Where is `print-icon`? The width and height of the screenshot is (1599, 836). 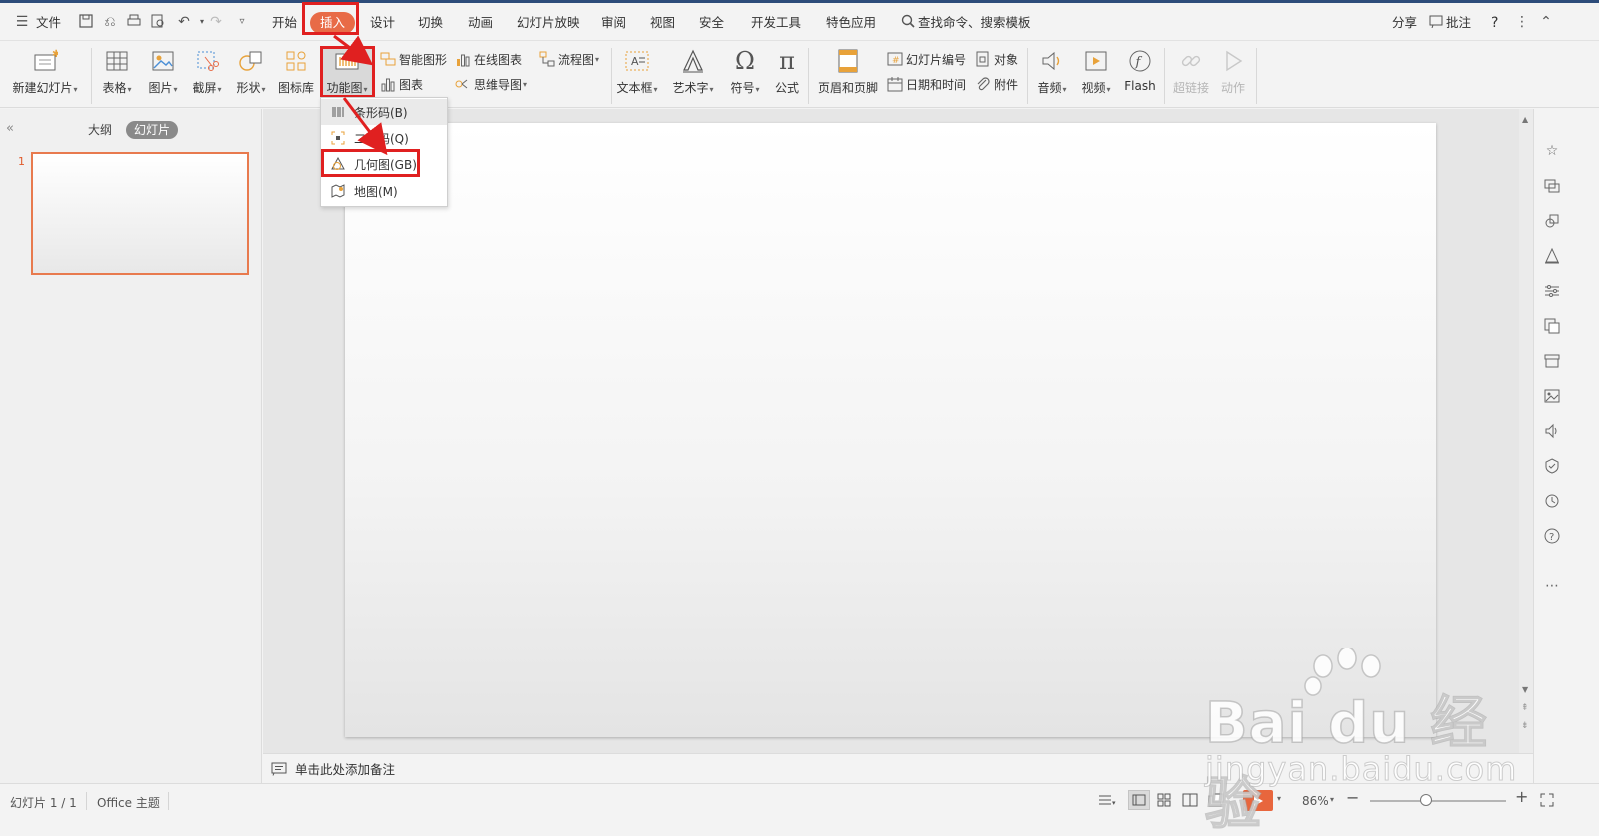
print-icon is located at coordinates (134, 22).